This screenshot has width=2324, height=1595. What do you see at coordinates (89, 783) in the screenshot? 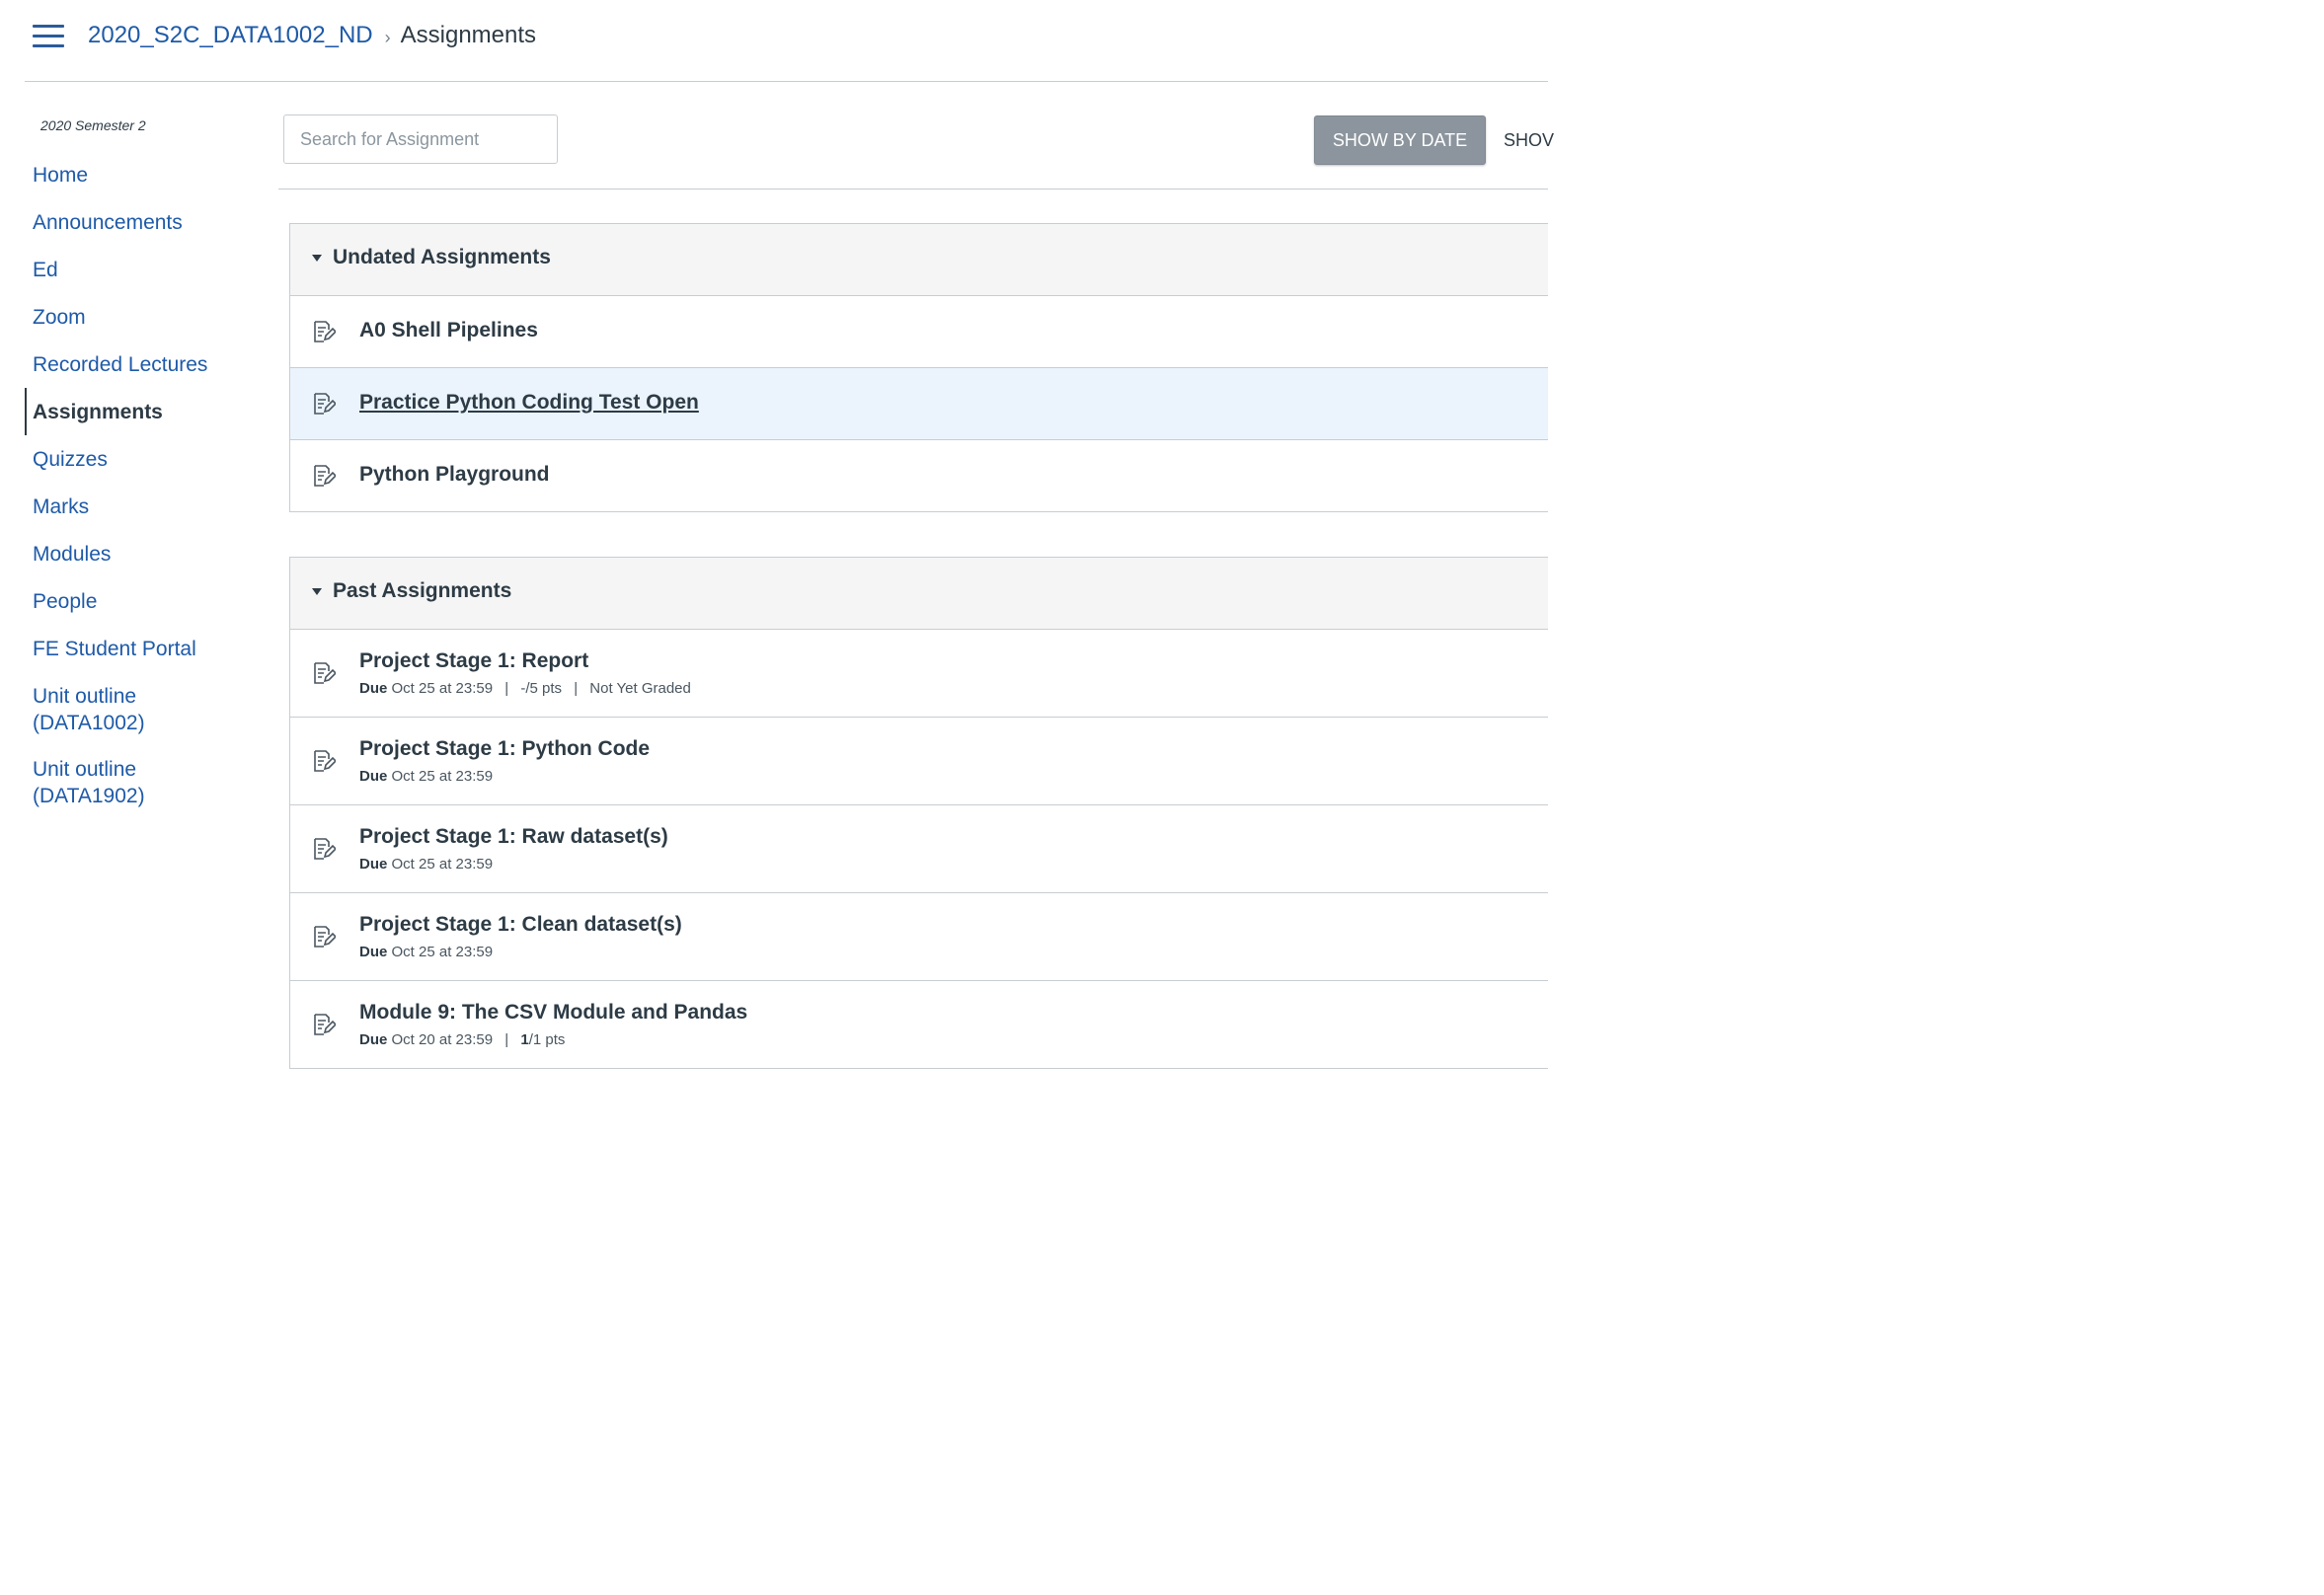
I see `sidebar-item-unit-outline-data1902: Unit outline (DATA1902)` at bounding box center [89, 783].